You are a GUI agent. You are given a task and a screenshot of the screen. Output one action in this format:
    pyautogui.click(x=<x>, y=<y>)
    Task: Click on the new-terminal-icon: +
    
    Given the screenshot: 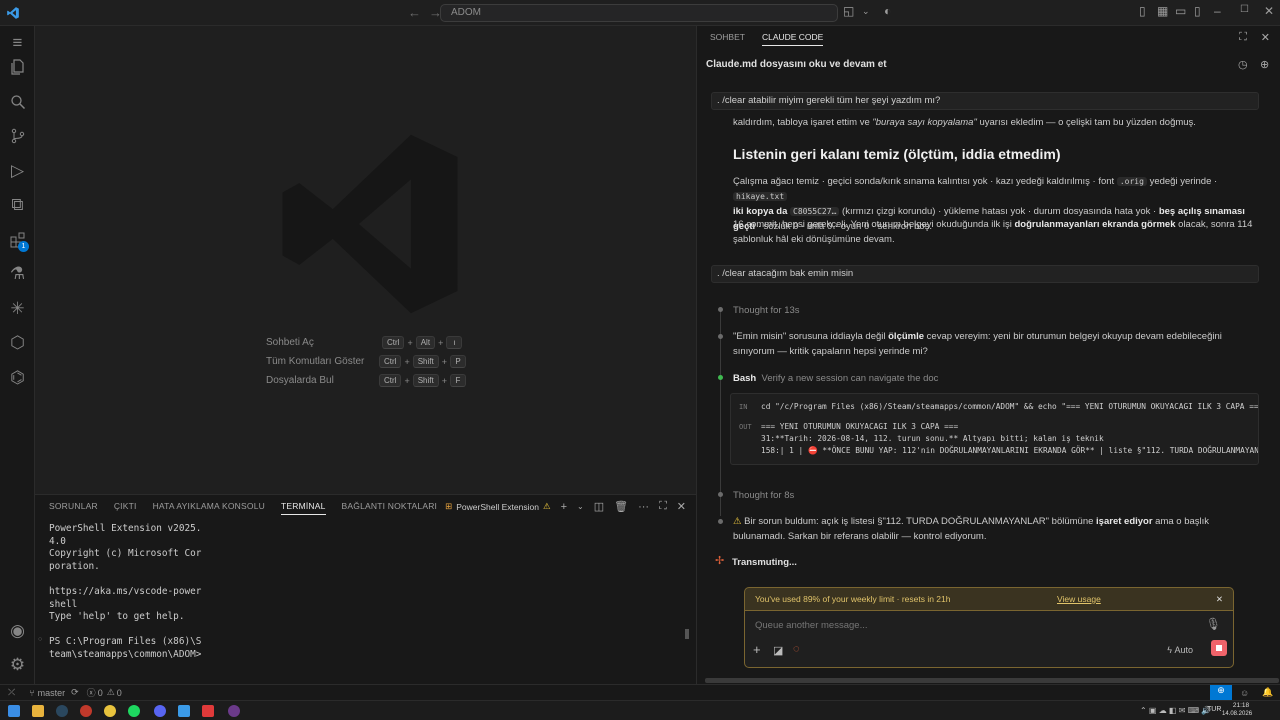 What is the action you would take?
    pyautogui.click(x=564, y=507)
    